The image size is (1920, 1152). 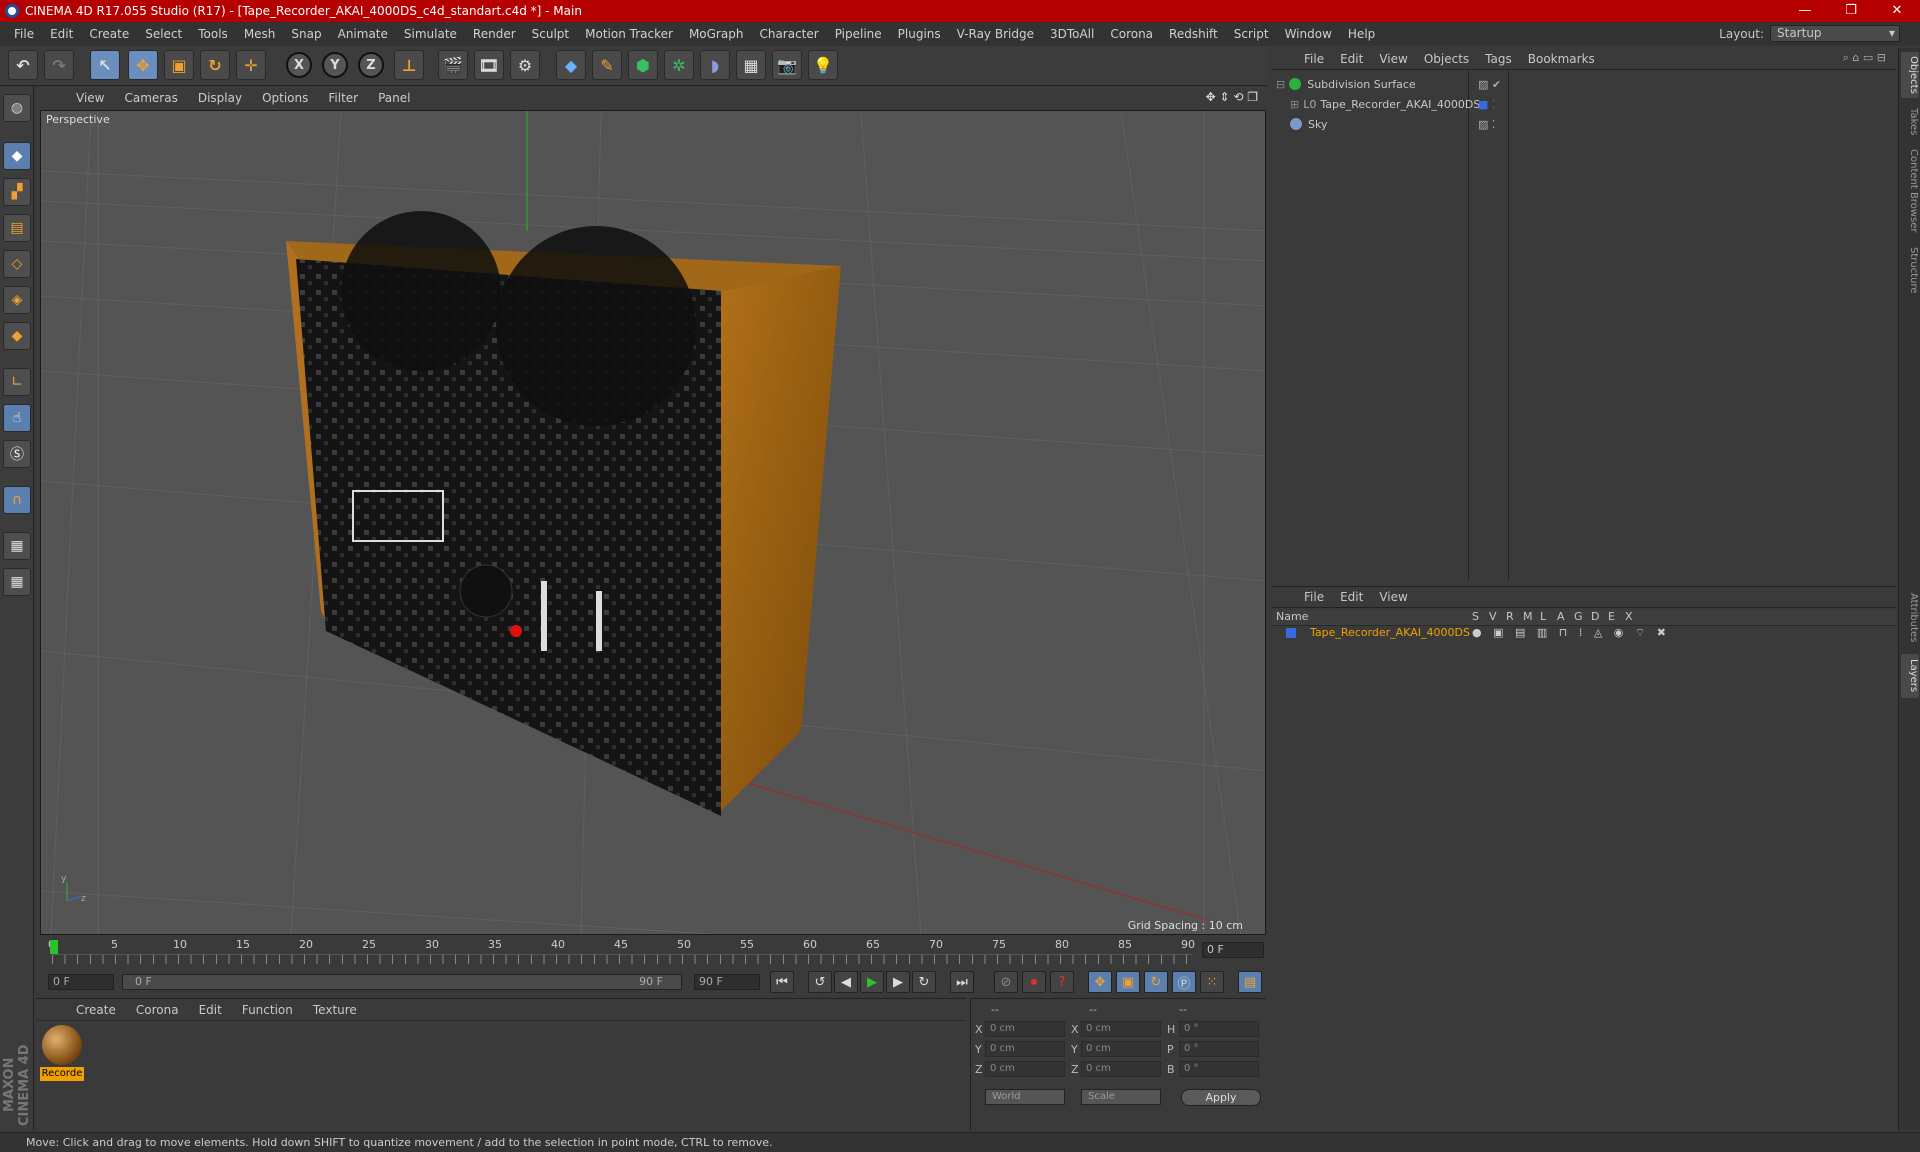 I want to click on menu-window: Window, so click(x=1308, y=34).